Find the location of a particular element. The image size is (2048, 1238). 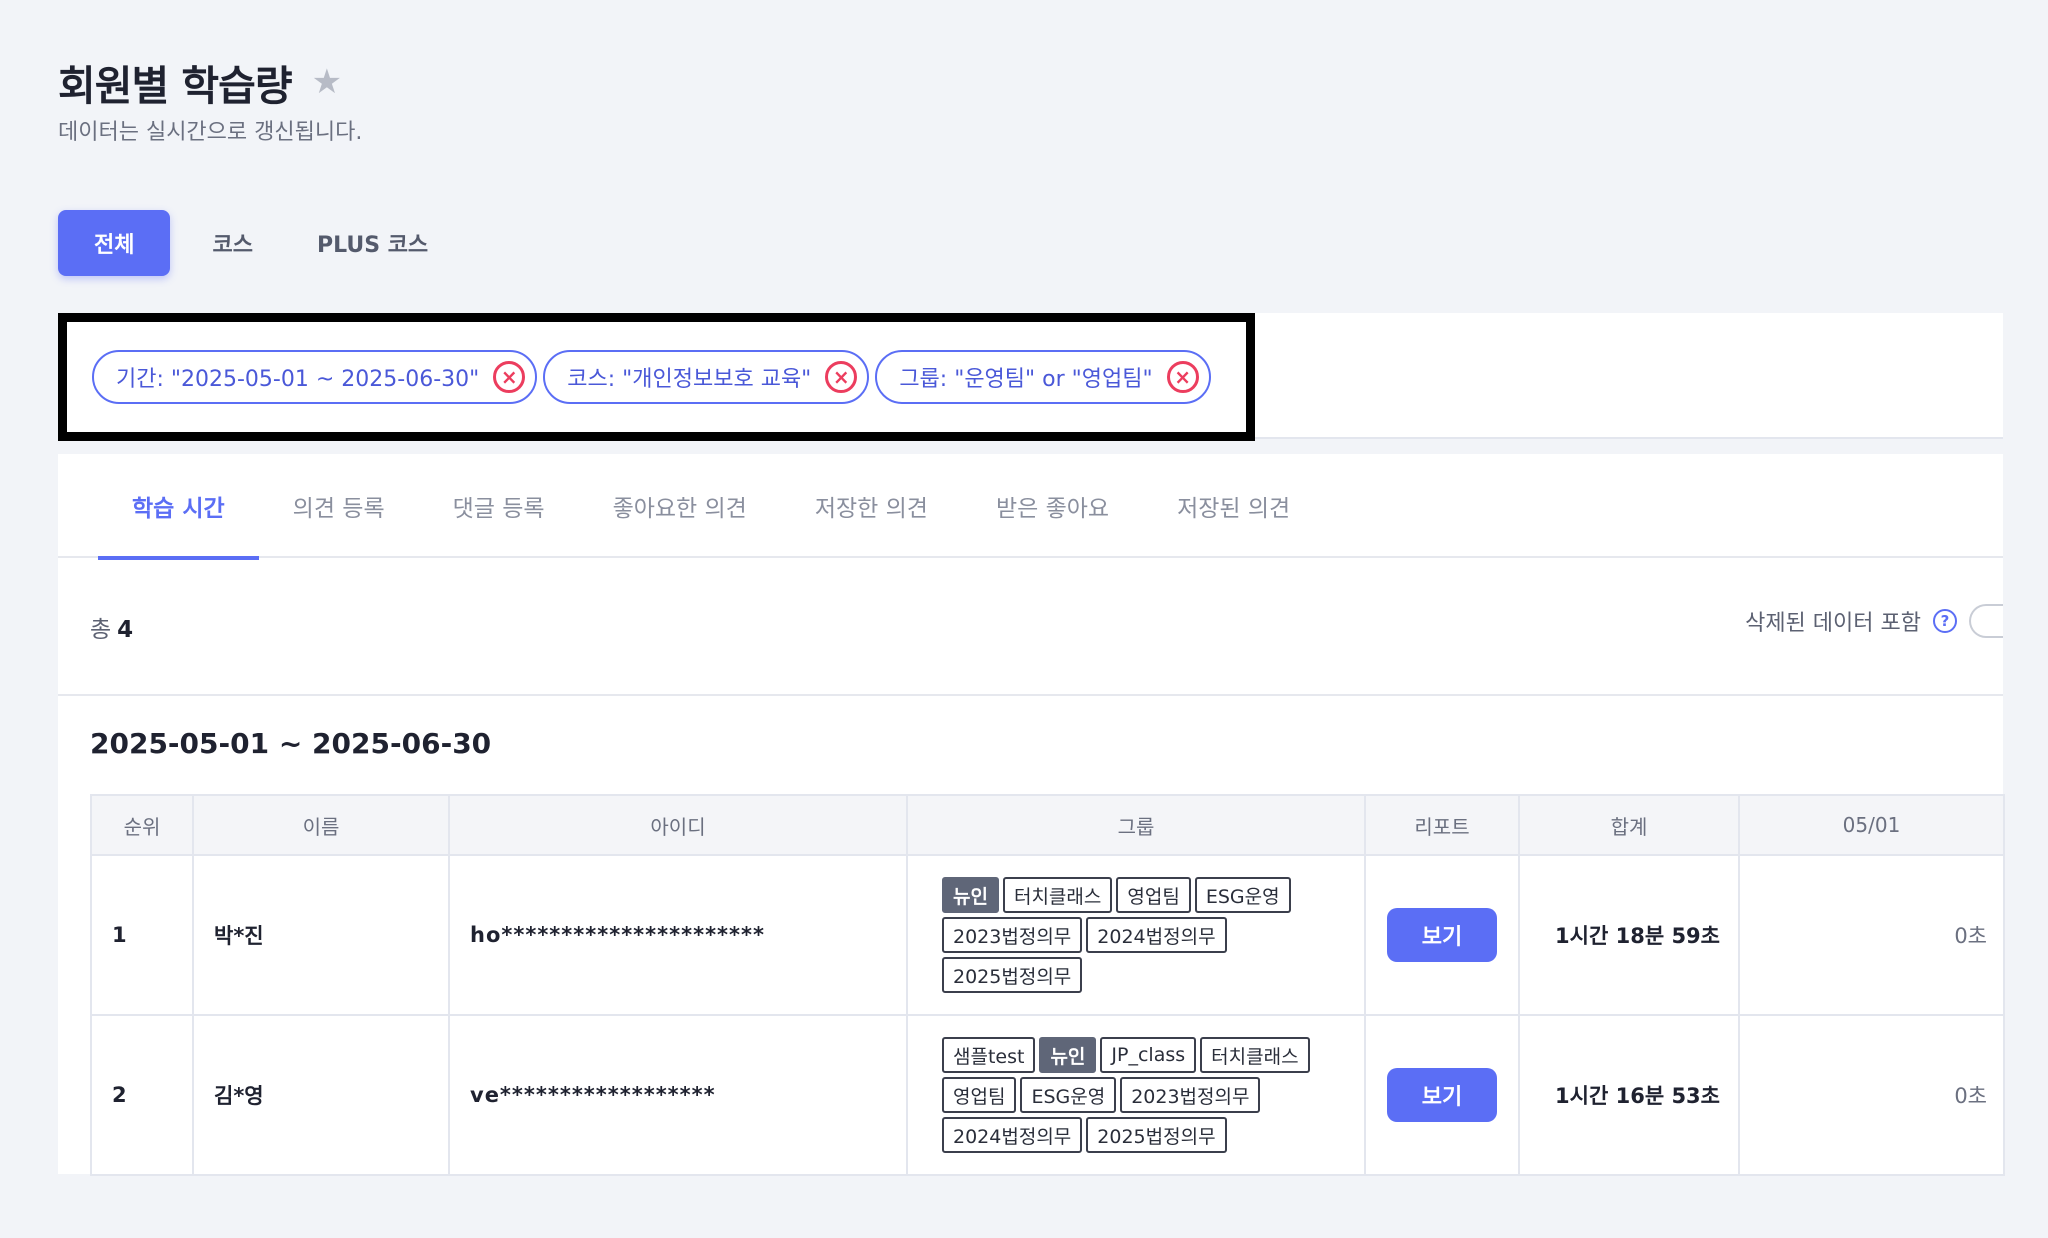

column-header: 그룹 is located at coordinates (1136, 825).